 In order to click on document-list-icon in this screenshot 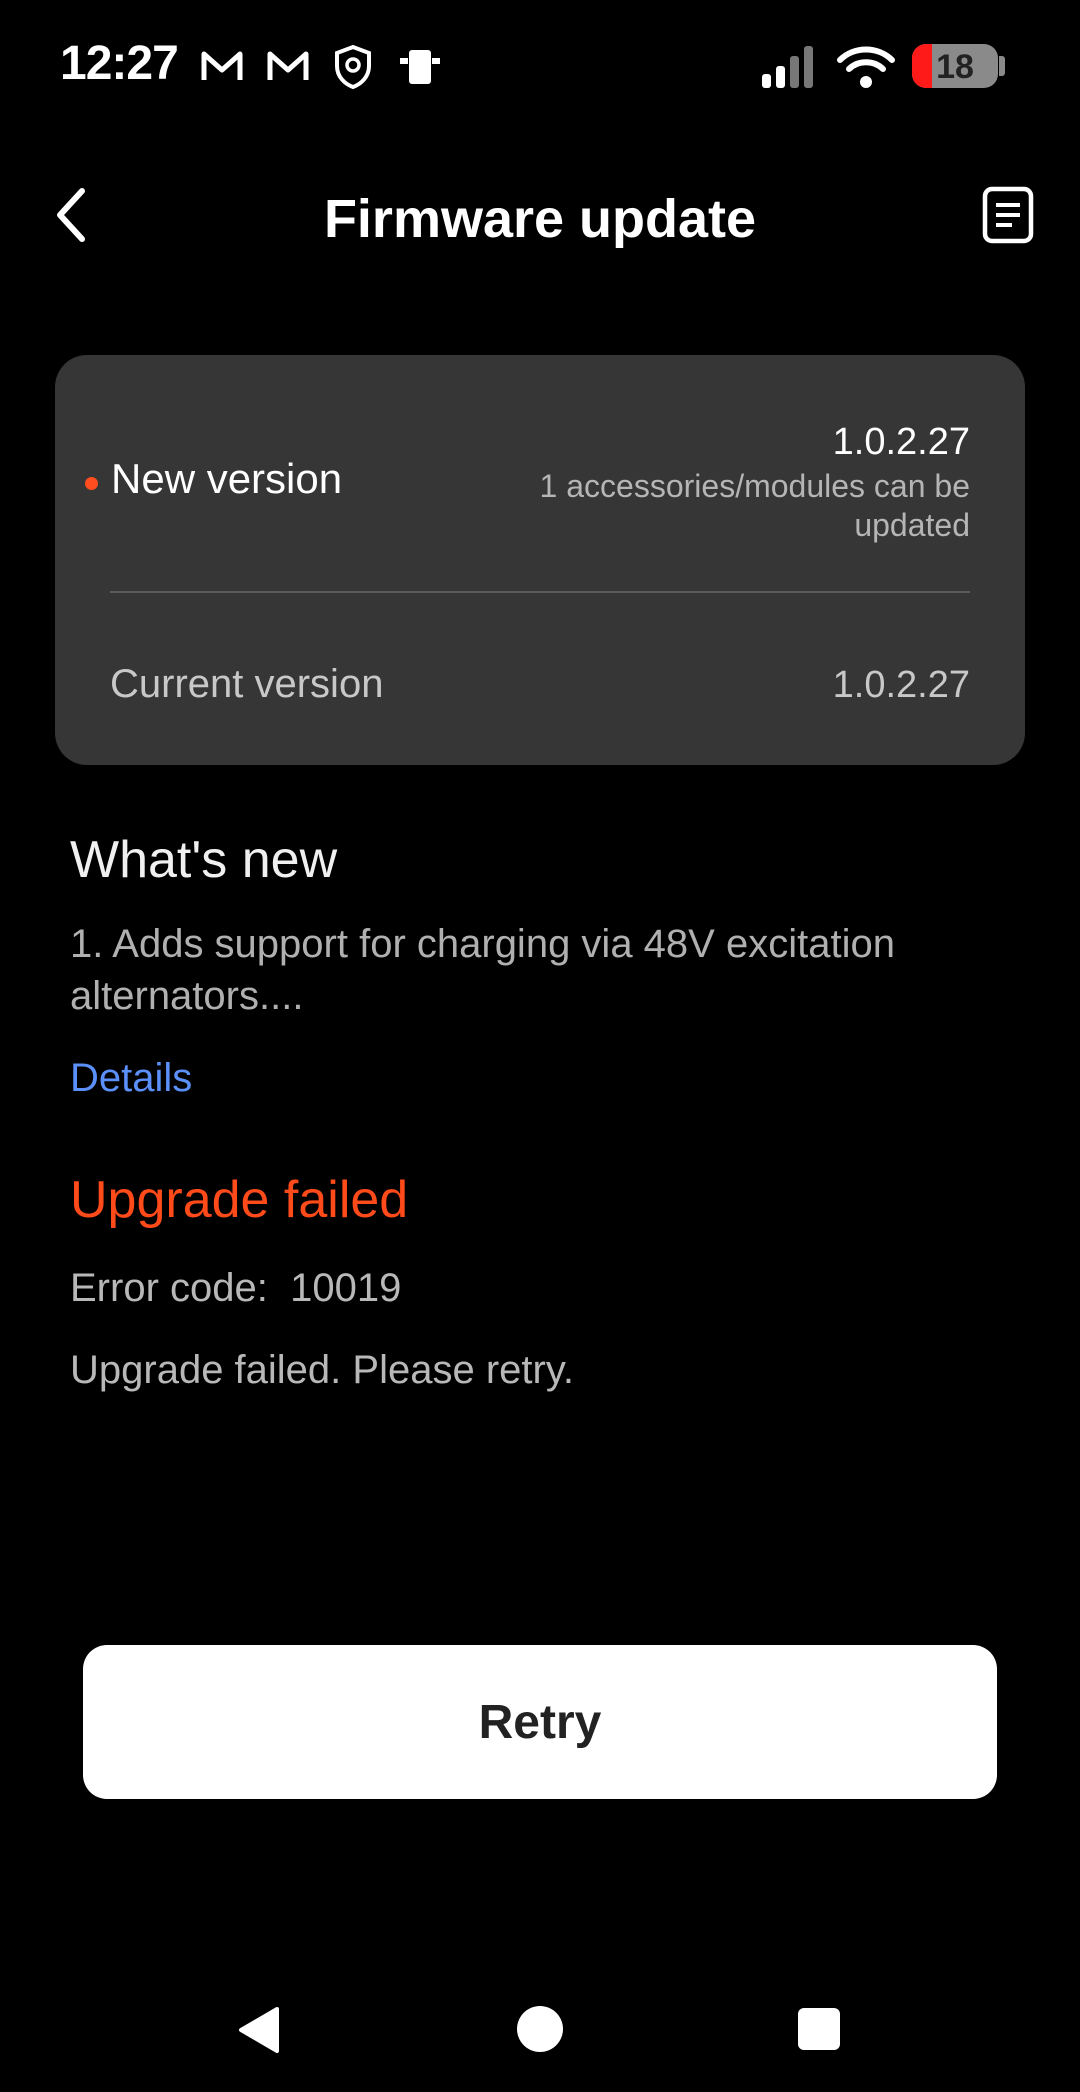, I will do `click(1008, 215)`.